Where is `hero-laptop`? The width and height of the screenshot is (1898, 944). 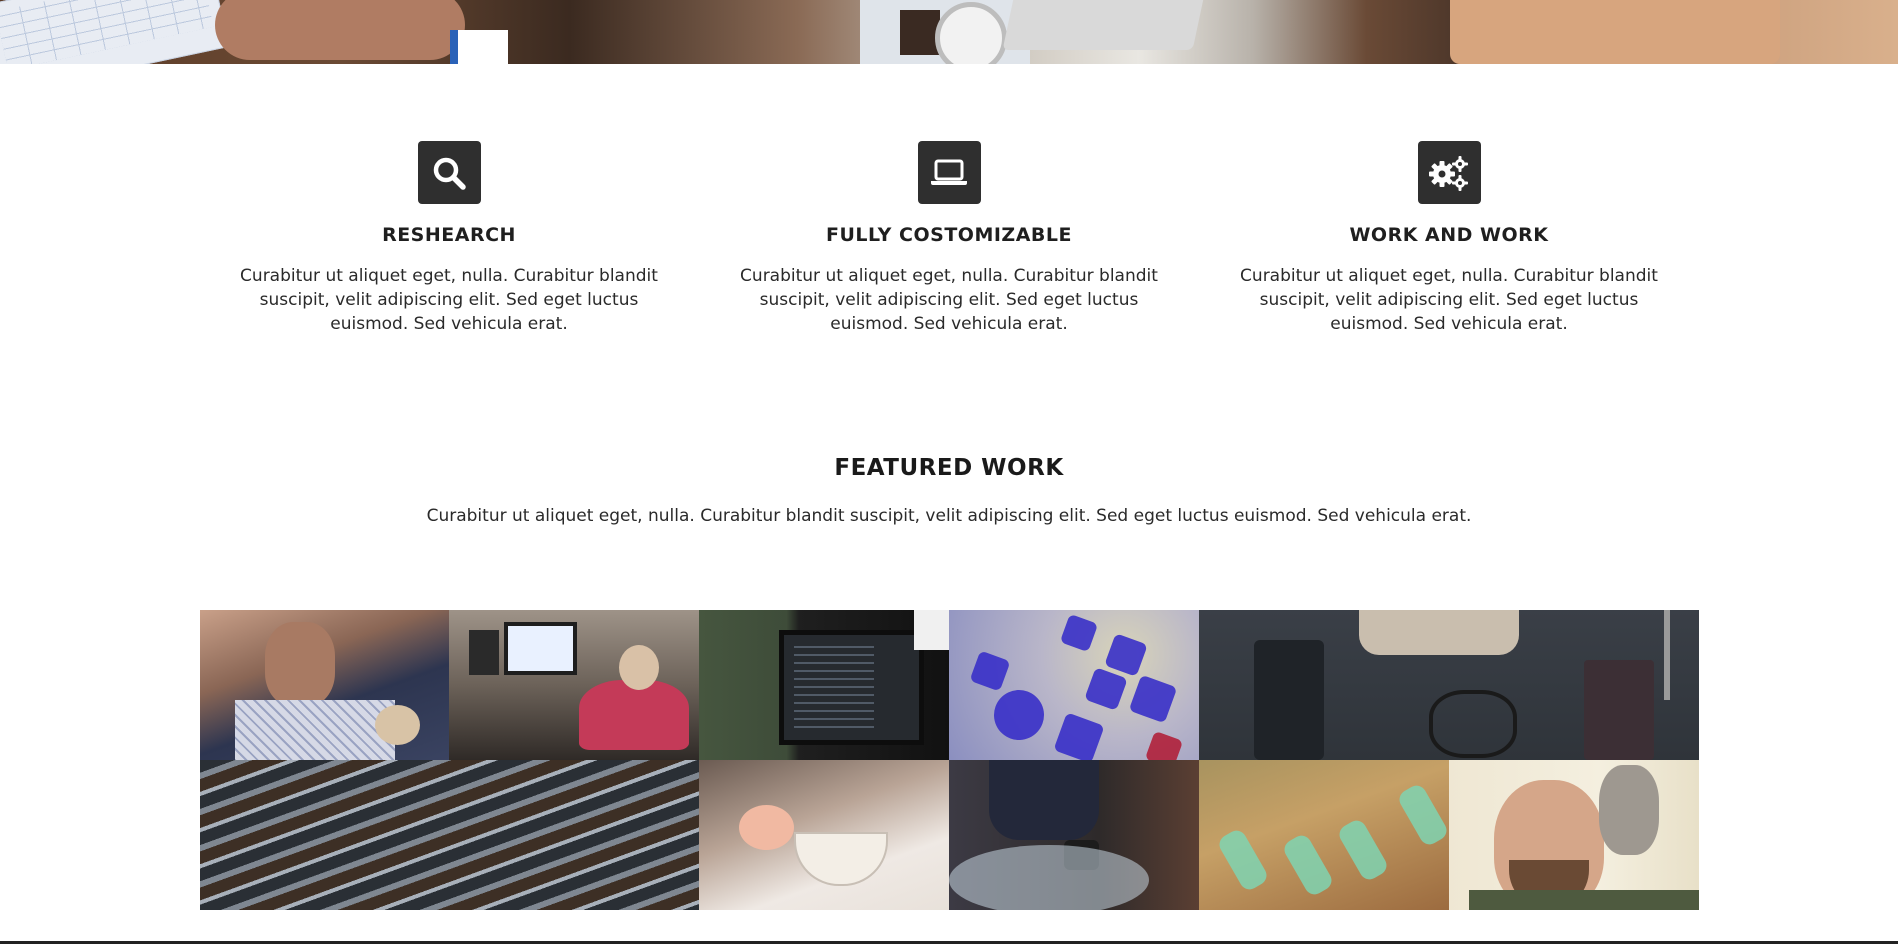 hero-laptop is located at coordinates (1105, 25).